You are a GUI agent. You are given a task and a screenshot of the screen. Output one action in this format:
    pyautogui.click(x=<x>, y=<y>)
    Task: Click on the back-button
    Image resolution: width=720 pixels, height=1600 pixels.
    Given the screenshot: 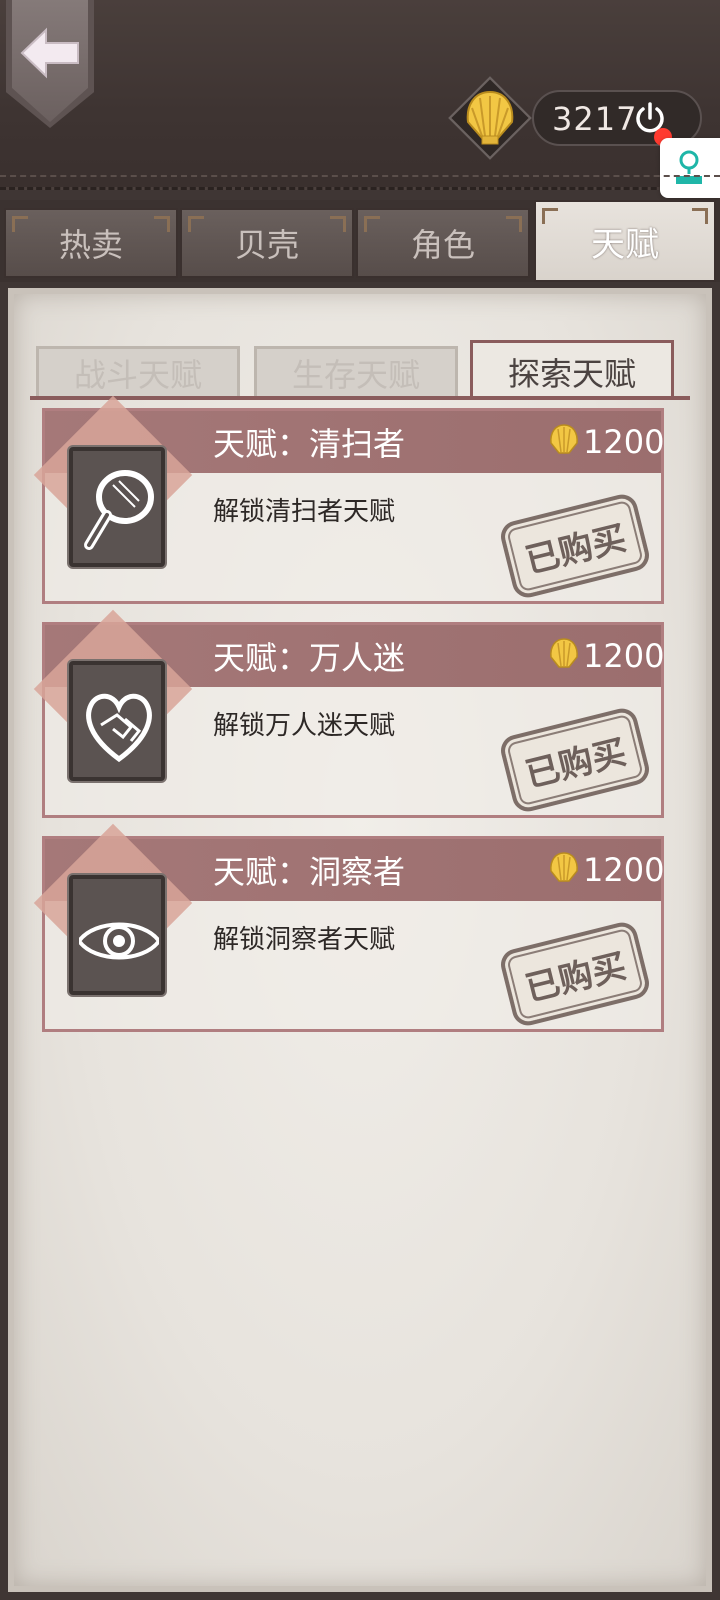 What is the action you would take?
    pyautogui.click(x=50, y=64)
    